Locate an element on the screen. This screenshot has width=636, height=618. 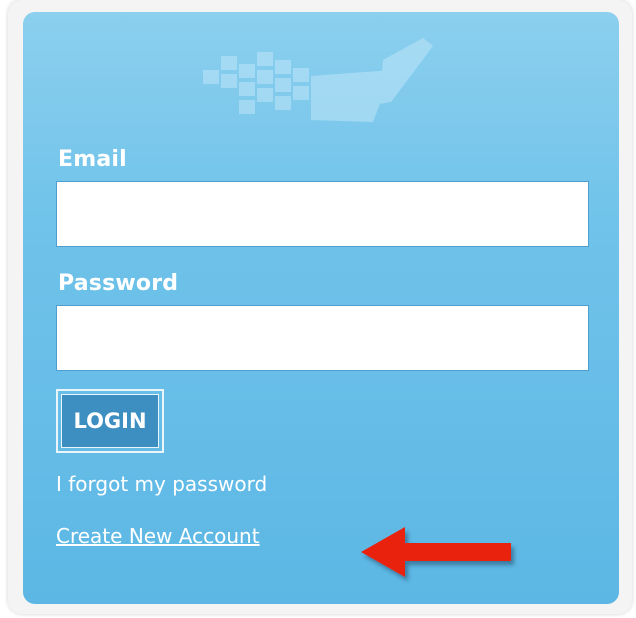
forgot-password-link: I forgot my password is located at coordinates (161, 484).